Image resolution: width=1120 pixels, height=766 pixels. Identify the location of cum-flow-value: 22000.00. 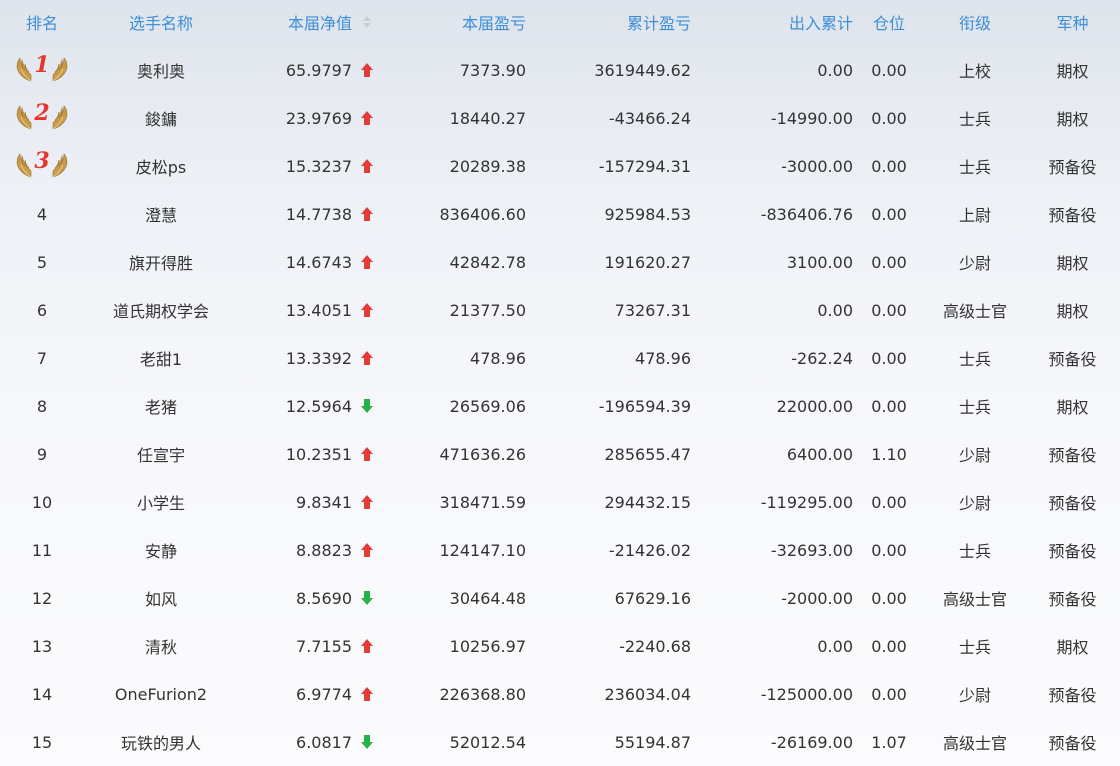
(814, 406).